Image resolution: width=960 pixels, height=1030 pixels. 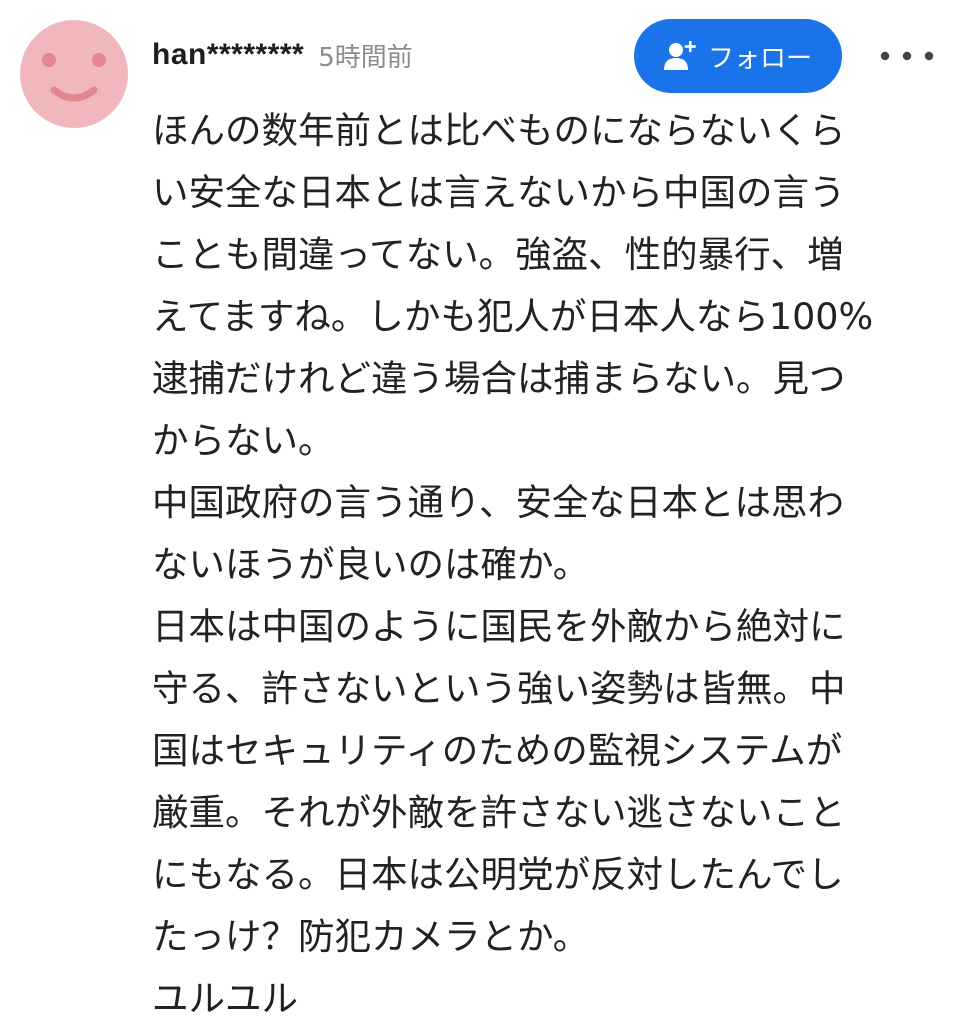 I want to click on comment-line: 厳重。それが外敵を許さない逃さないこと, so click(x=499, y=812).